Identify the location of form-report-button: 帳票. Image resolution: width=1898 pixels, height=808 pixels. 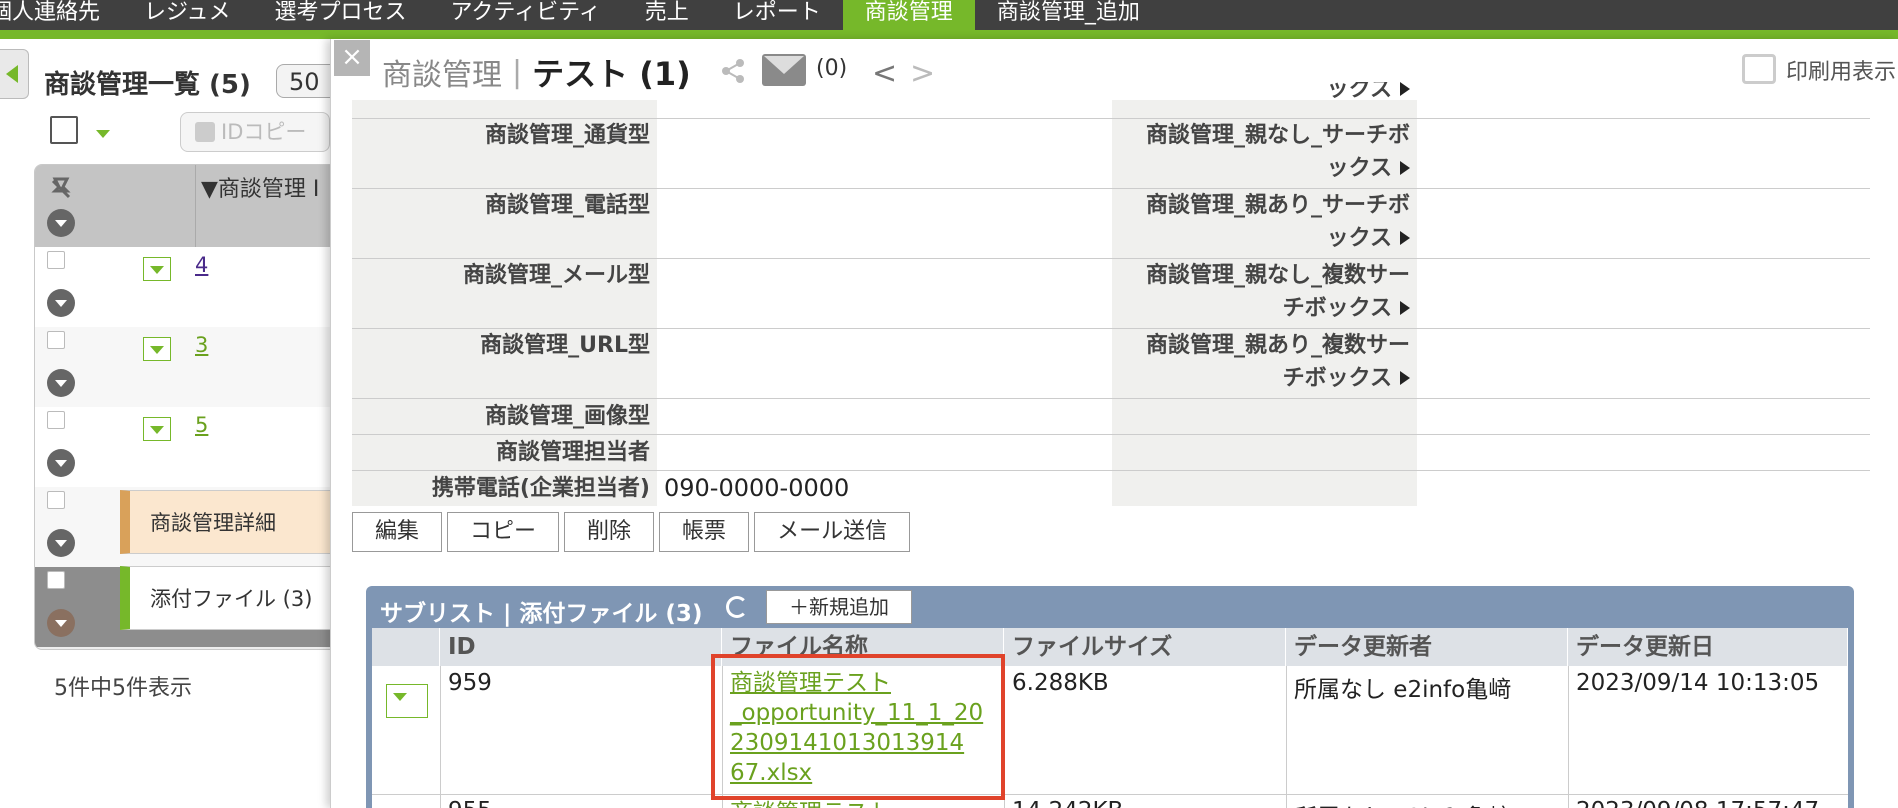
(704, 532).